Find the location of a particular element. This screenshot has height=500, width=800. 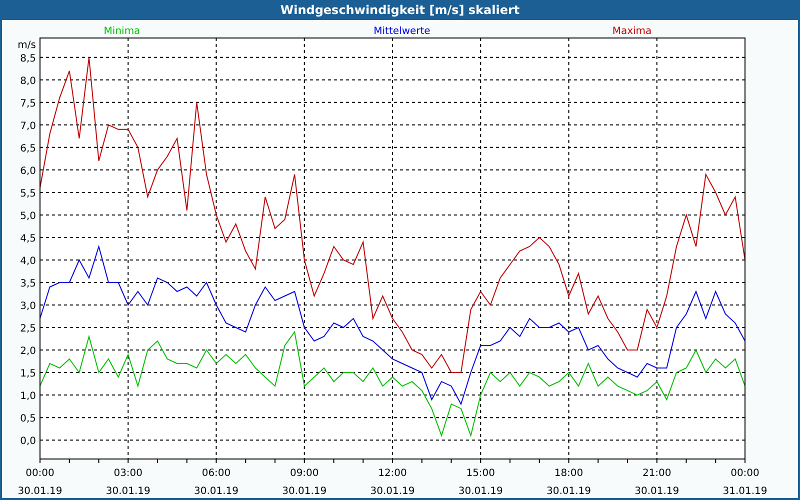

tick-label: 1,0 is located at coordinates (28, 396).